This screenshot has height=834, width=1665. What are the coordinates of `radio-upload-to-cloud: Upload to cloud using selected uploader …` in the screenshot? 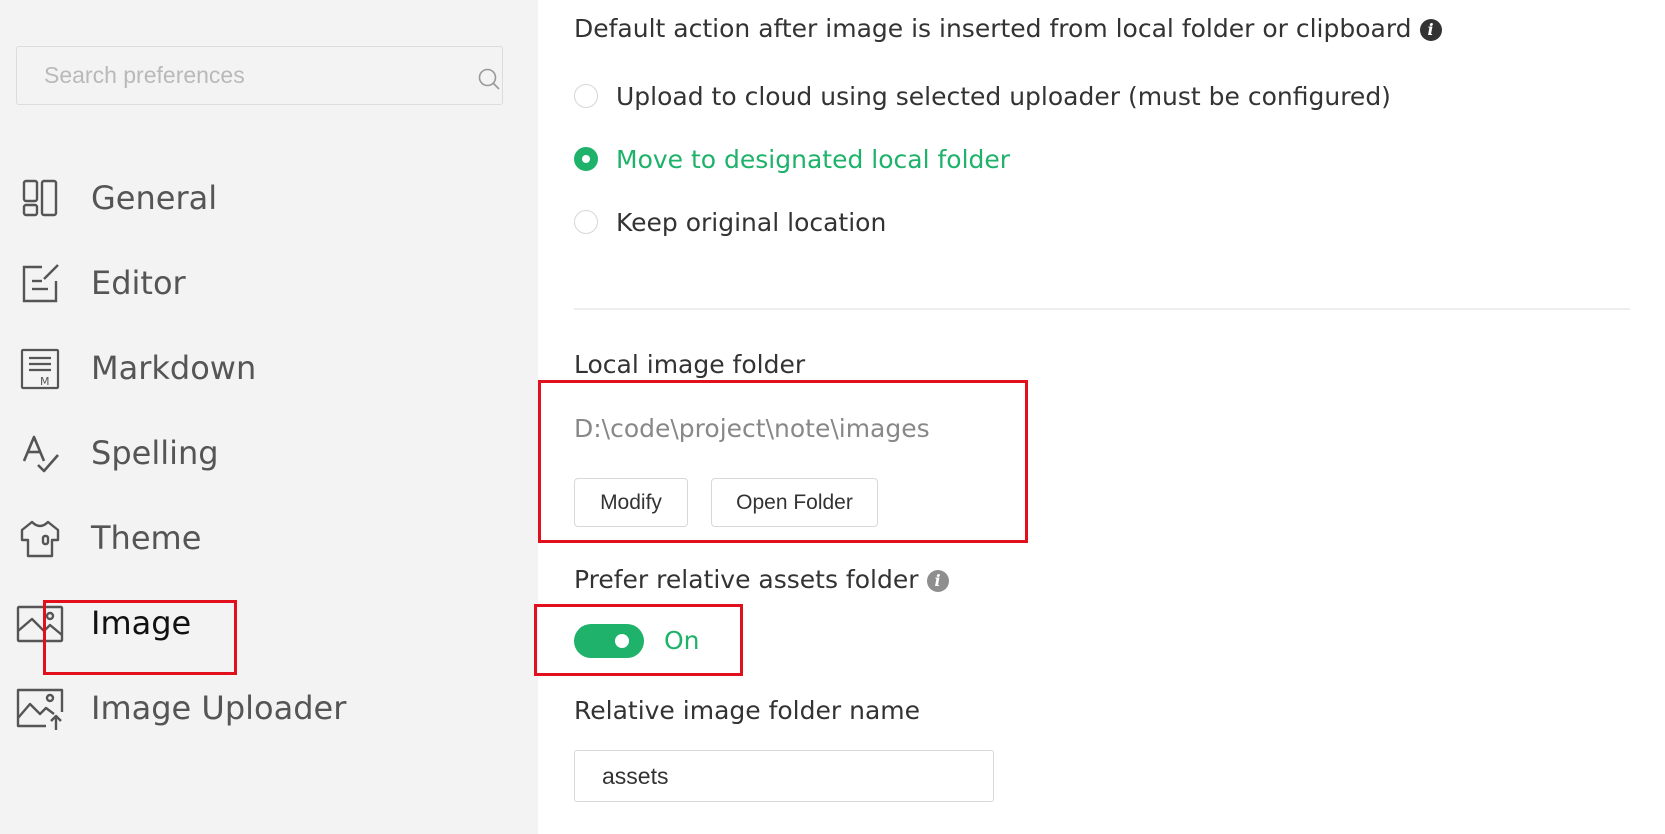 It's located at (982, 96).